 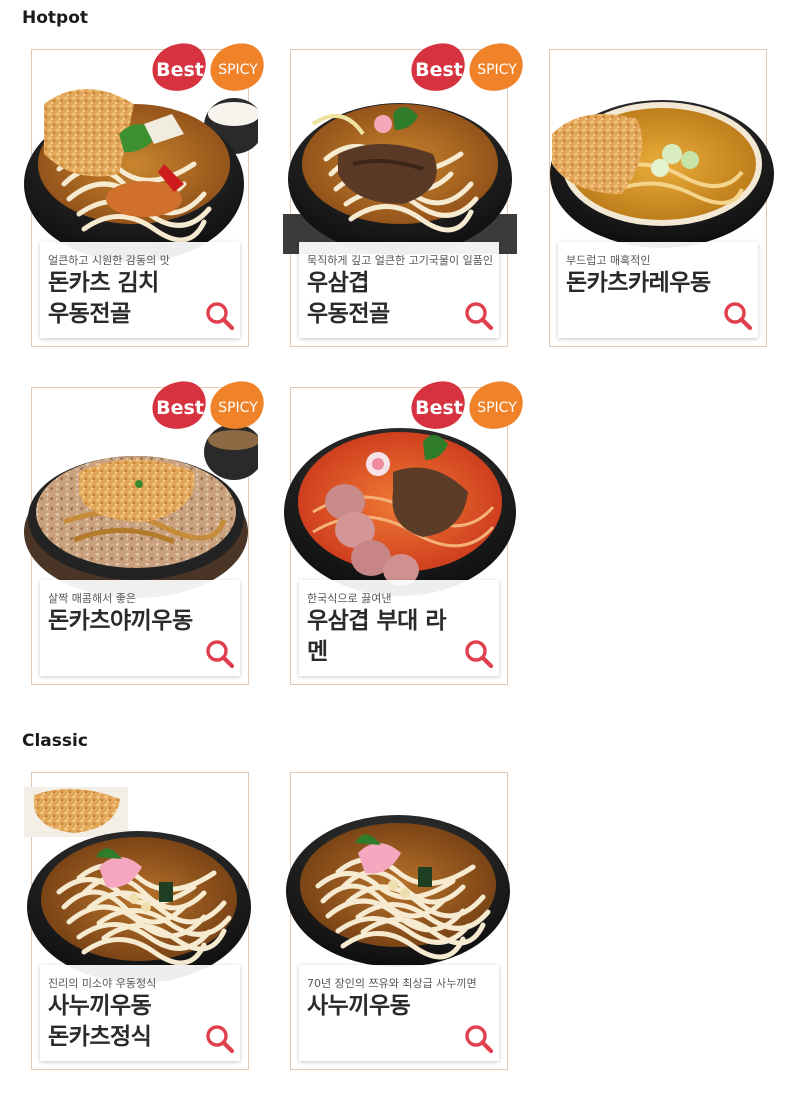 I want to click on menu-name: 우삼겹 우동전골, so click(x=348, y=298).